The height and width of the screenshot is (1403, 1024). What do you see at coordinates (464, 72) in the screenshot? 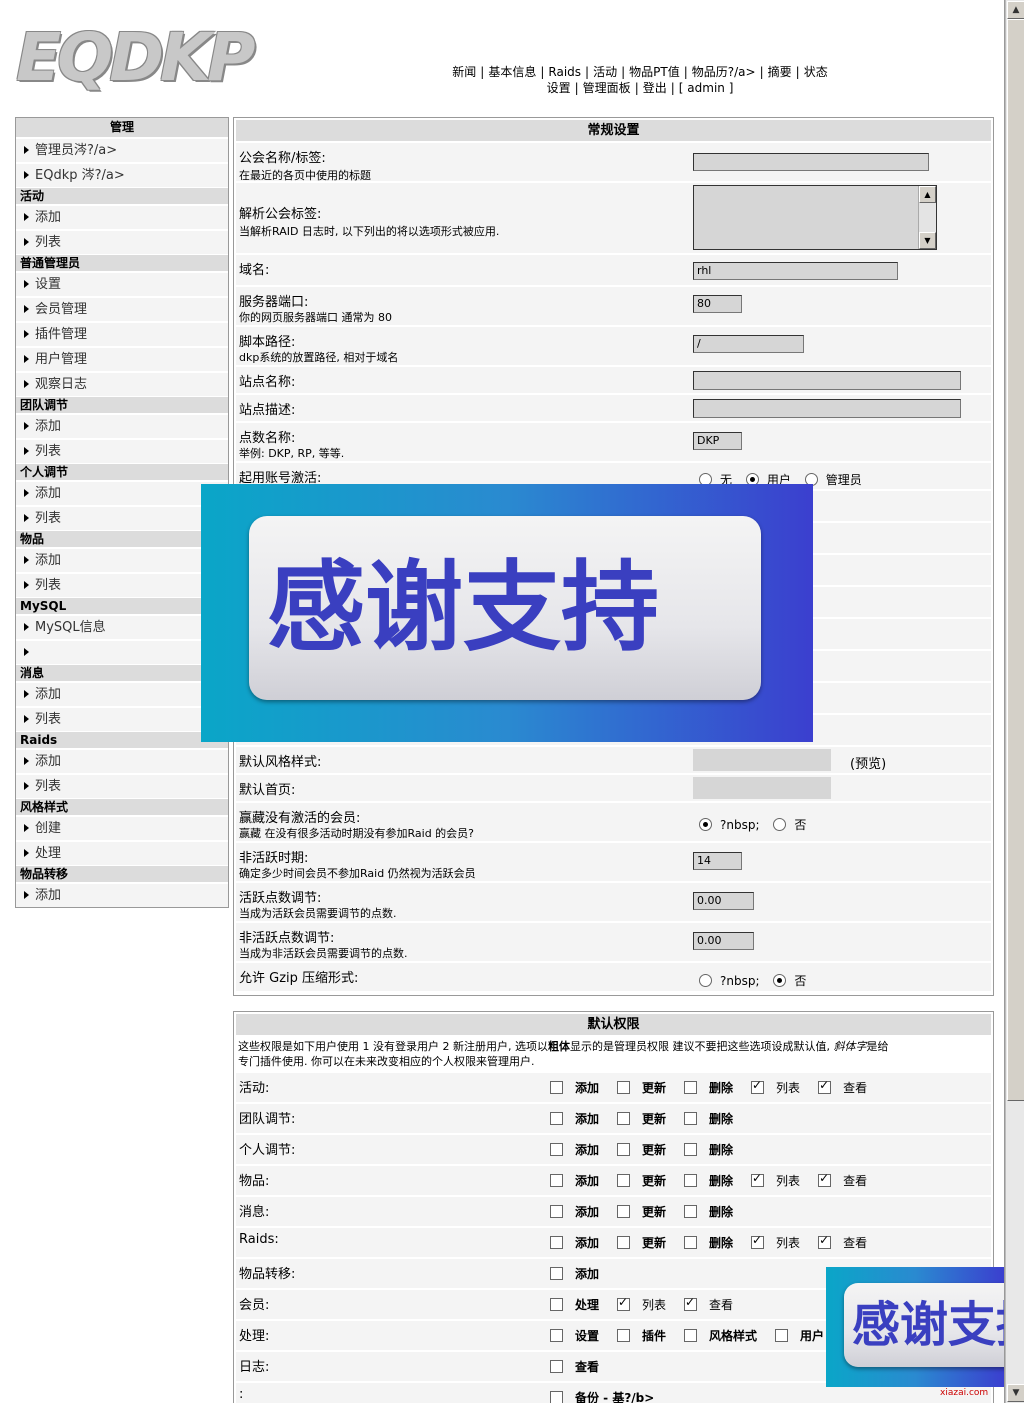
I see `top-nav-link-0: 新闻` at bounding box center [464, 72].